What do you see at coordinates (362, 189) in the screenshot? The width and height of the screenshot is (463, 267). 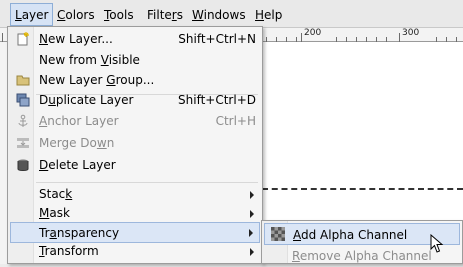 I see `selection-marching-ants` at bounding box center [362, 189].